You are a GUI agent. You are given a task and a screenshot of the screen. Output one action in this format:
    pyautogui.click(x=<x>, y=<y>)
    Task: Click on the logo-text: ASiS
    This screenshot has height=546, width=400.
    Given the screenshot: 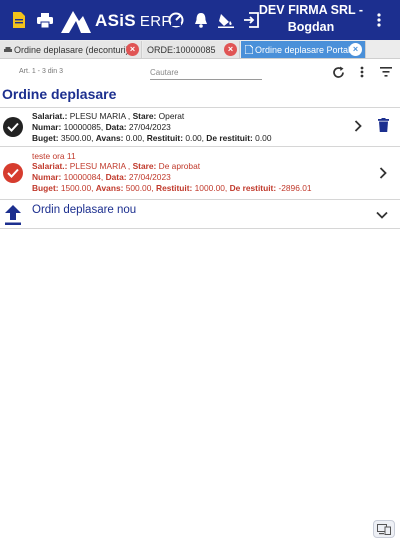 What is the action you would take?
    pyautogui.click(x=115, y=20)
    